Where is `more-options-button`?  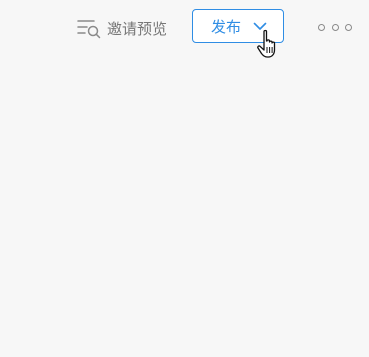
more-options-button is located at coordinates (335, 27).